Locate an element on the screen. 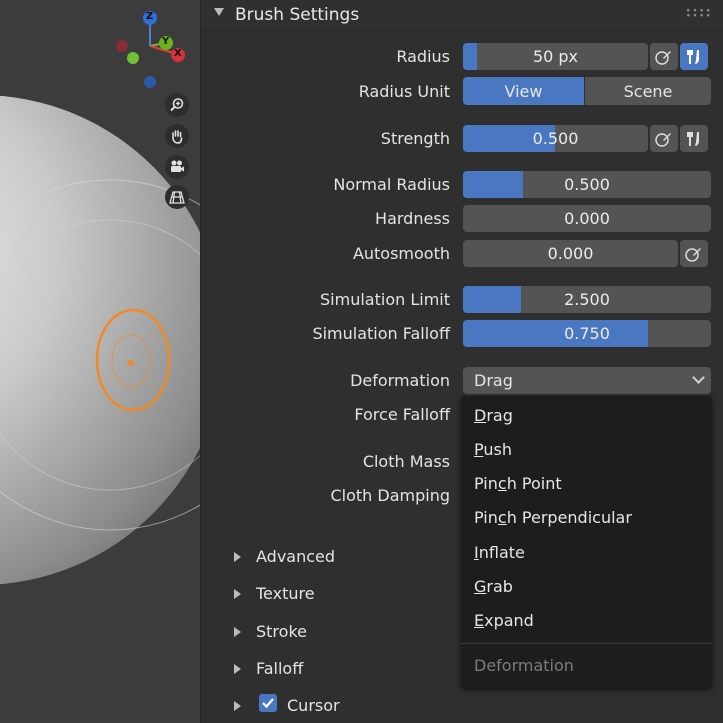  strength-pressure-icon is located at coordinates (664, 138).